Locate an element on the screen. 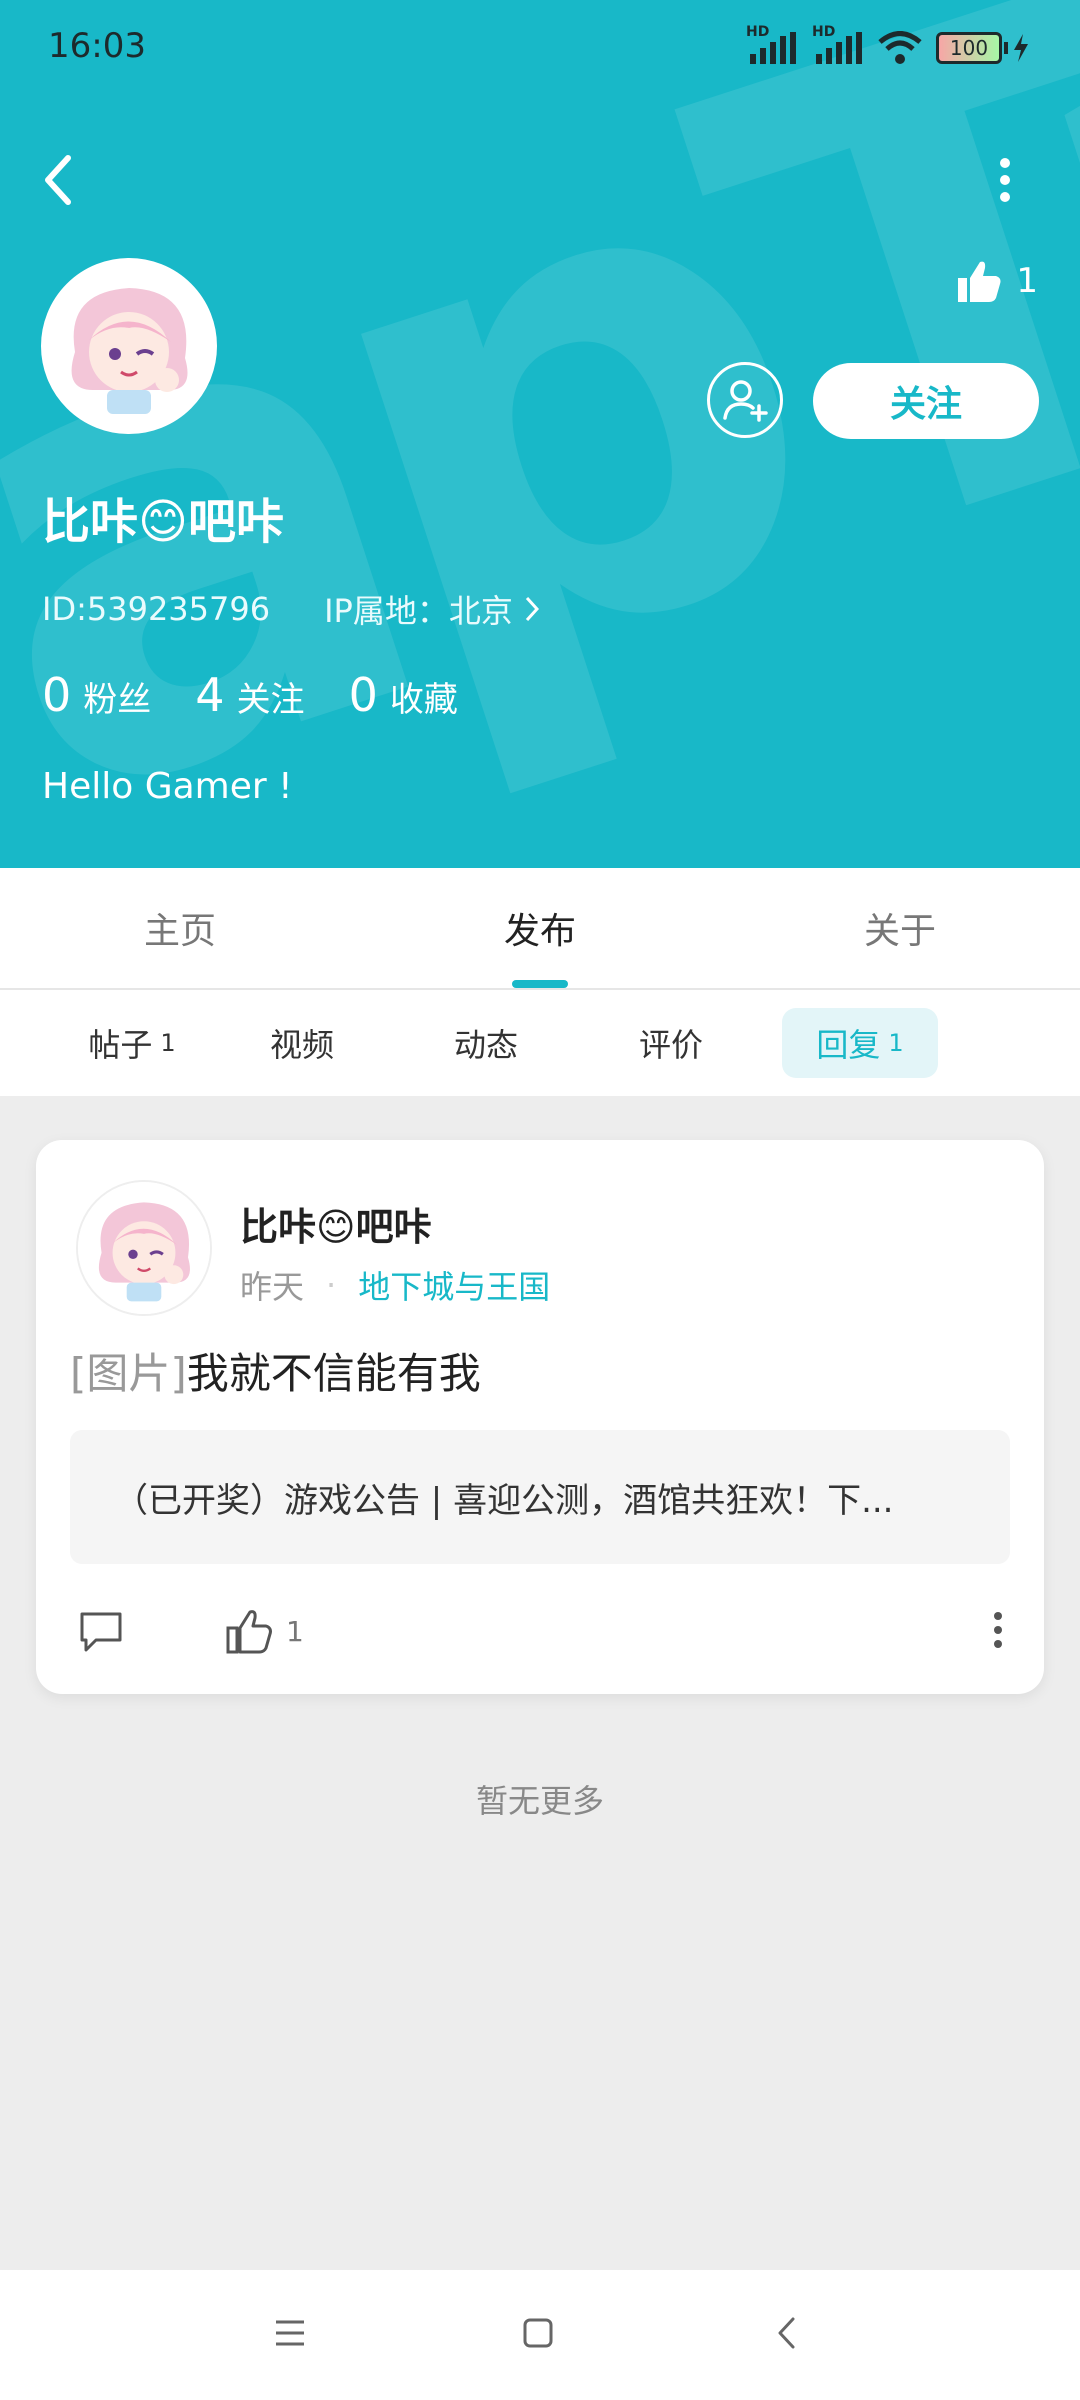  post-game-link: 地下城与王国 is located at coordinates (454, 1285).